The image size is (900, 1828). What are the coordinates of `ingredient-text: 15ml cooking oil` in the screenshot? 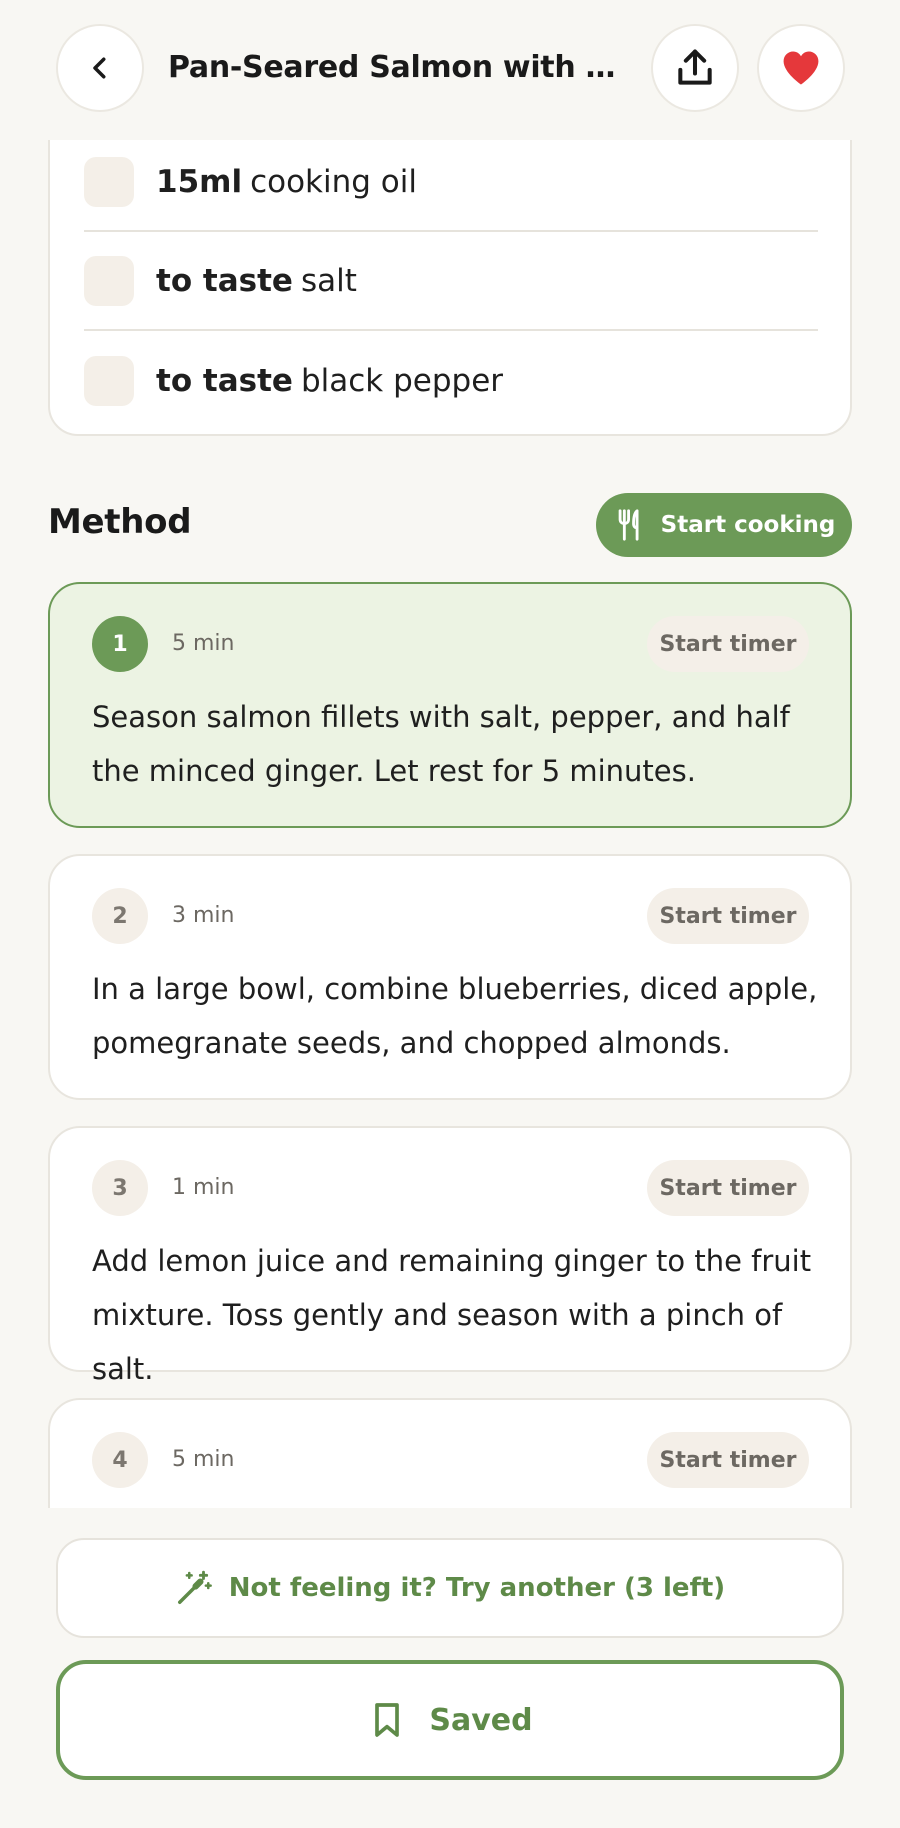 It's located at (286, 182).